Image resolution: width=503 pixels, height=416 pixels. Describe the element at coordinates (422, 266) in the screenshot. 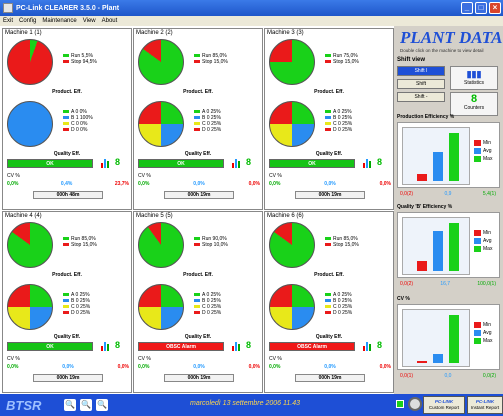

I see `bar-min` at that location.